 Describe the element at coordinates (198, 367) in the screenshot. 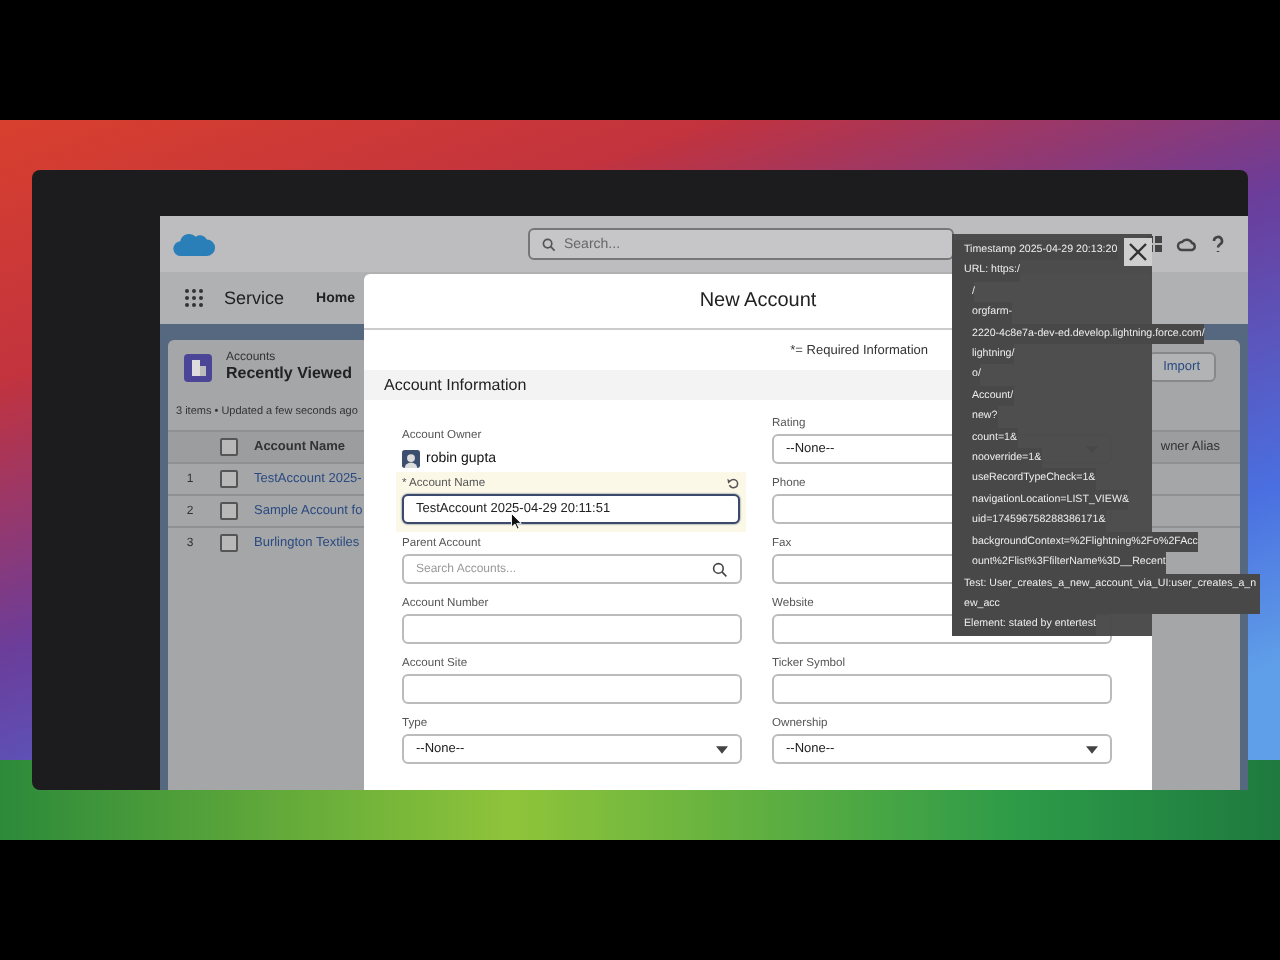

I see `accounts-icon` at that location.